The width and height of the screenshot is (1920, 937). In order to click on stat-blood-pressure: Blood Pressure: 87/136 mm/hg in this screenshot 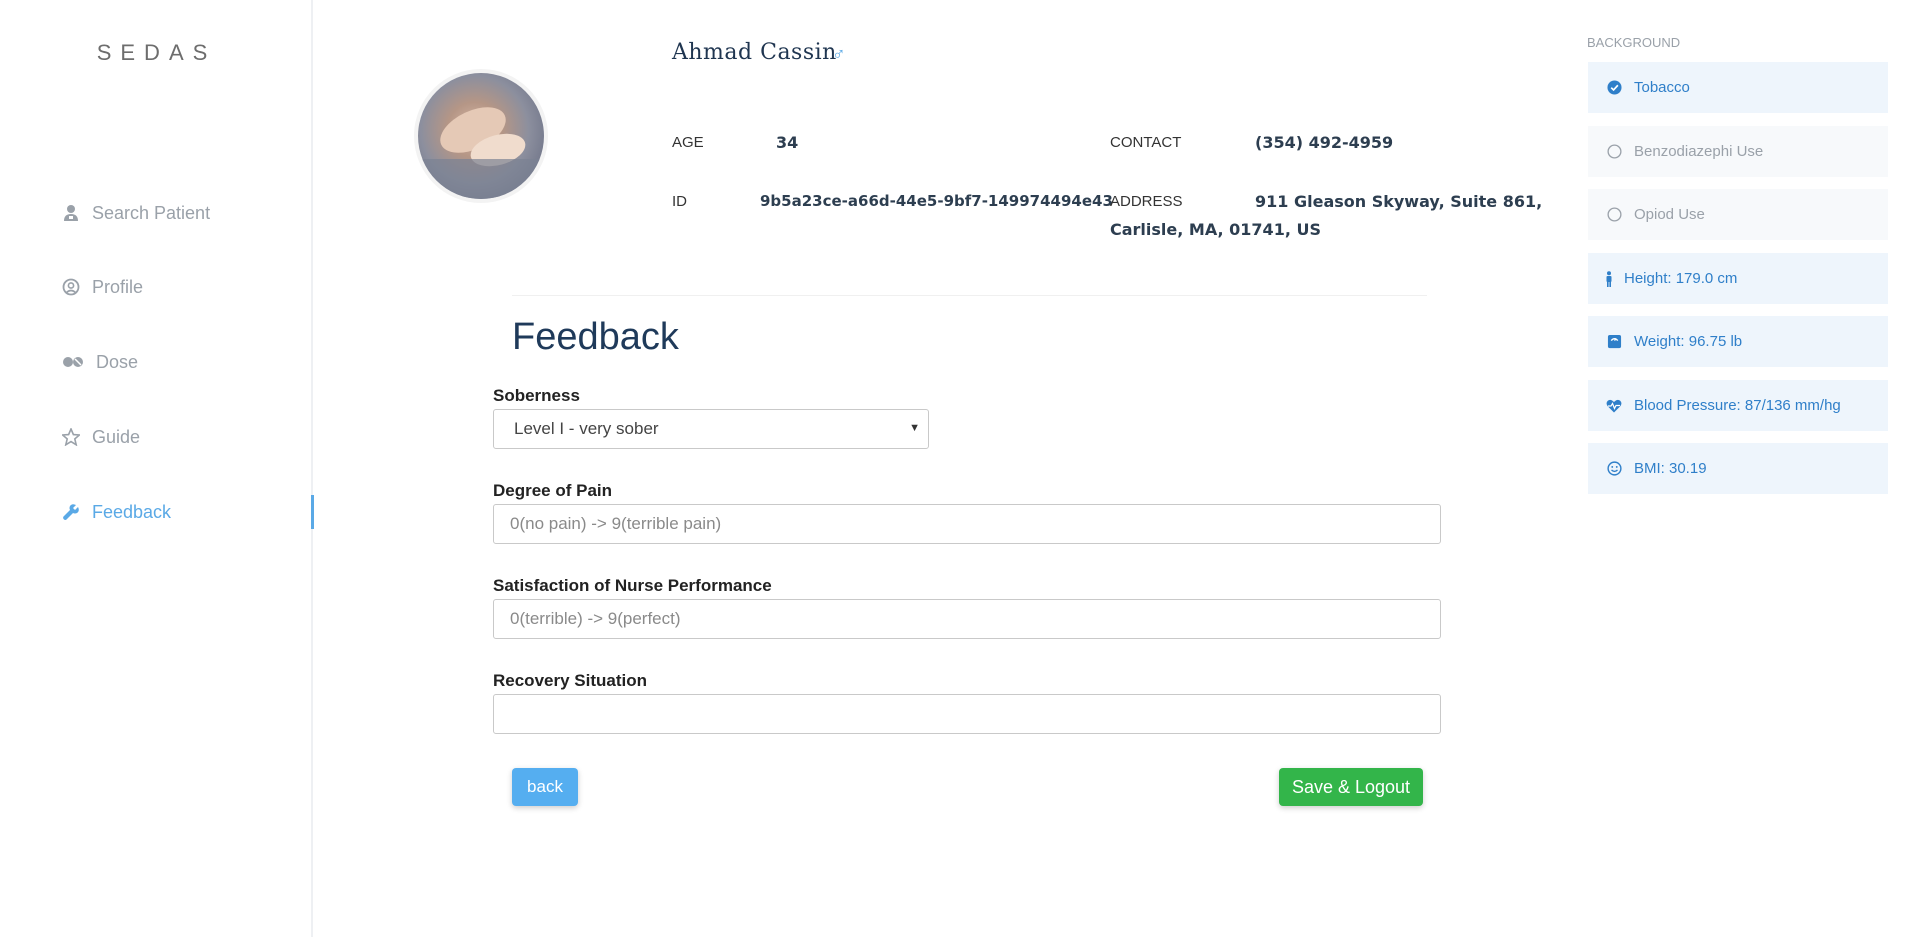, I will do `click(1738, 405)`.